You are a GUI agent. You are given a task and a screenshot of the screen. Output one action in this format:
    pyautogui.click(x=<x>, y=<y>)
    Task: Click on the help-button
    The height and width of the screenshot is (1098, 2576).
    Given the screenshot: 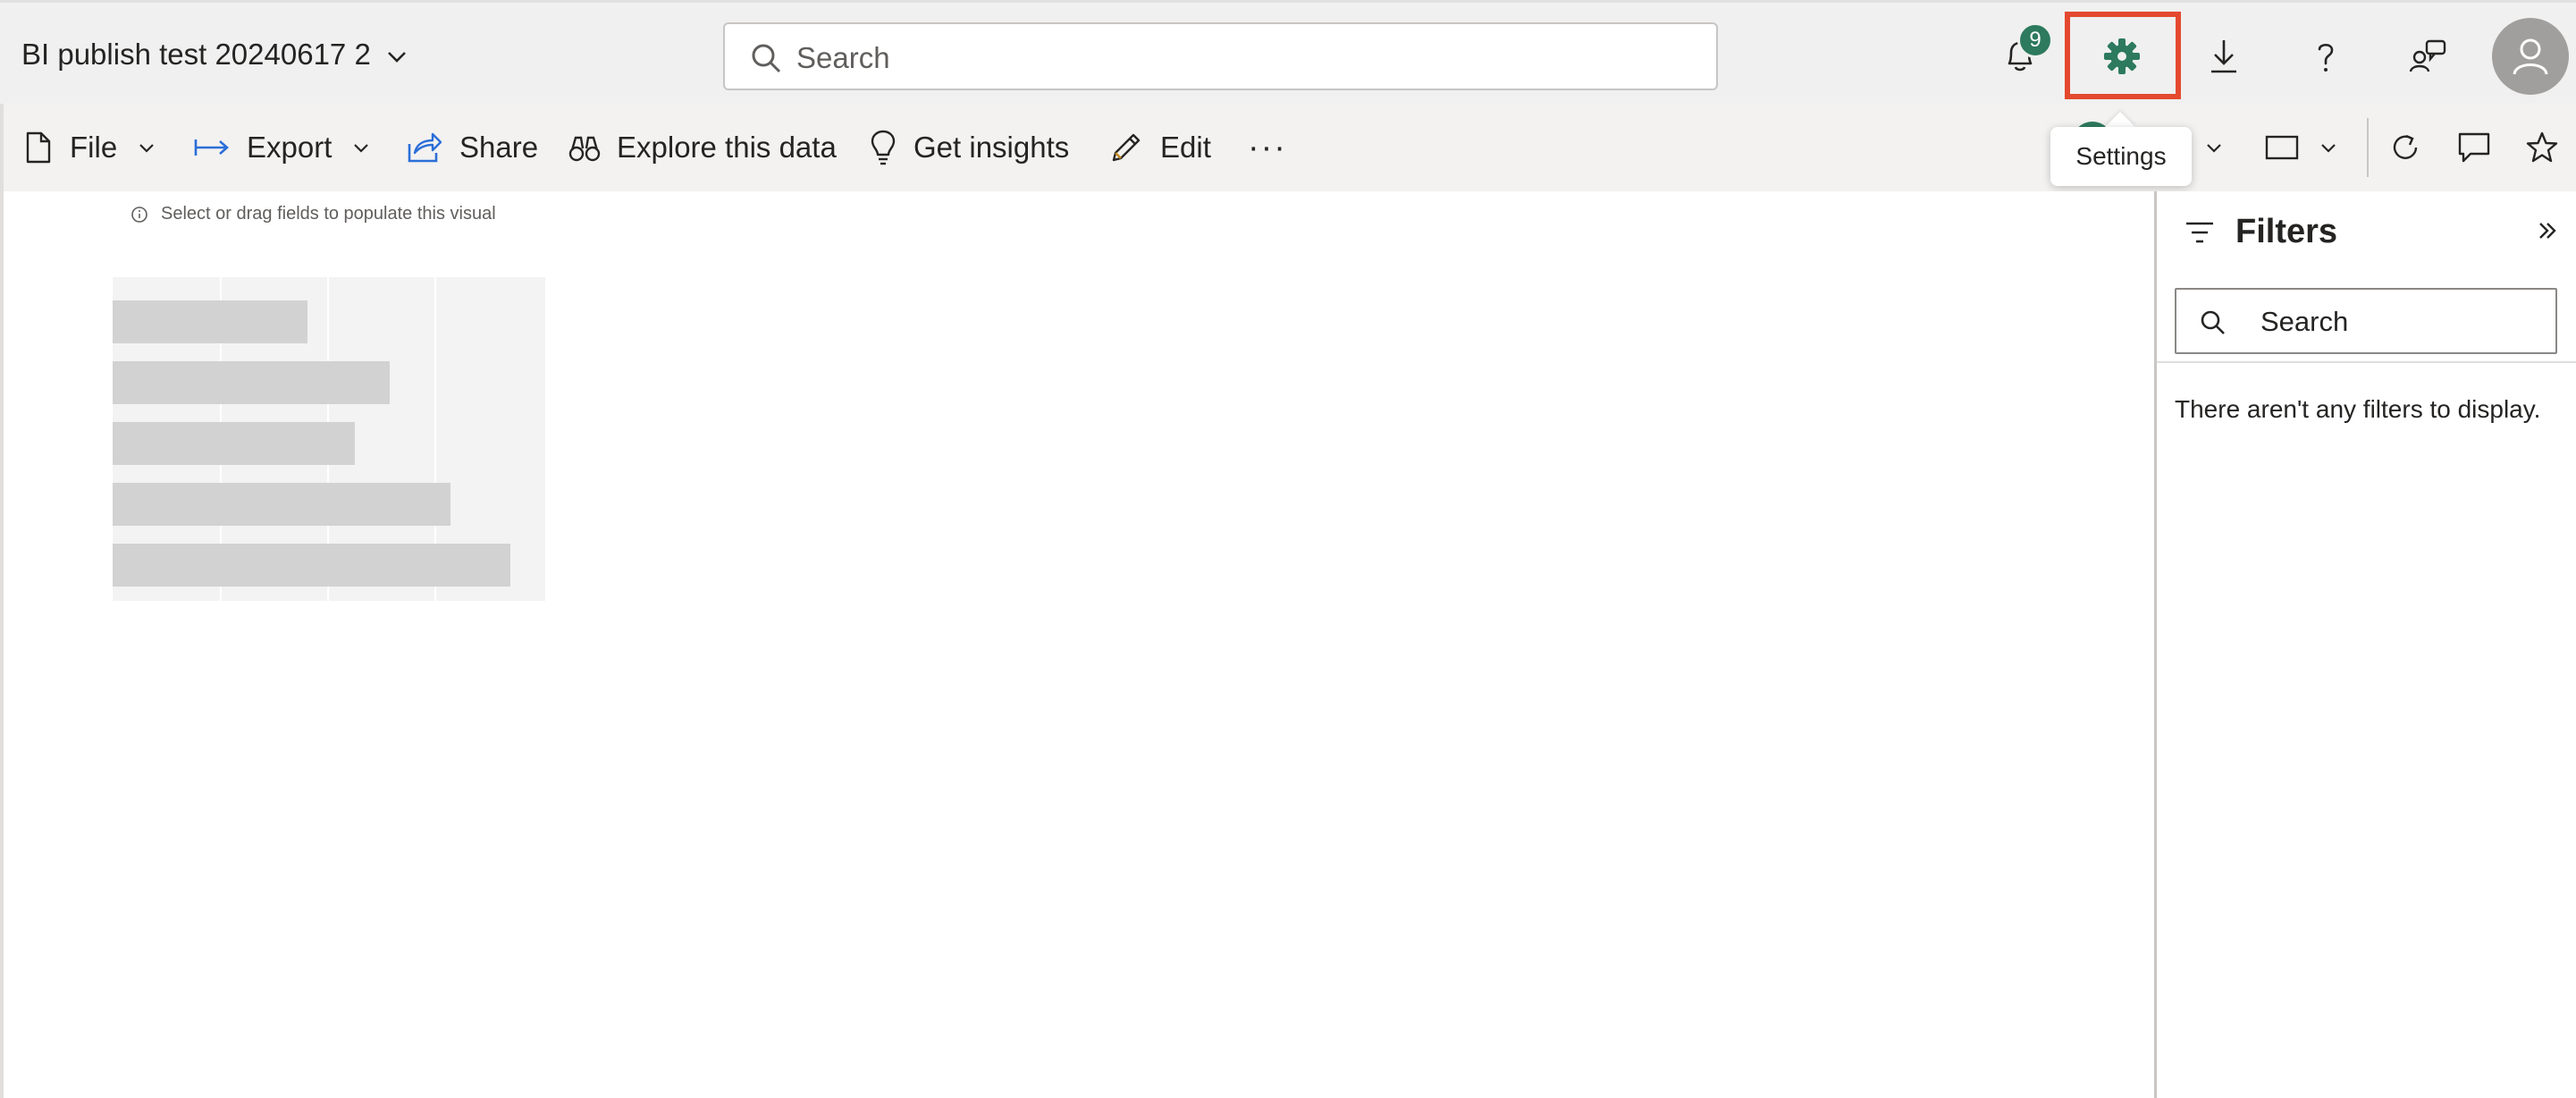 What is the action you would take?
    pyautogui.click(x=2326, y=56)
    